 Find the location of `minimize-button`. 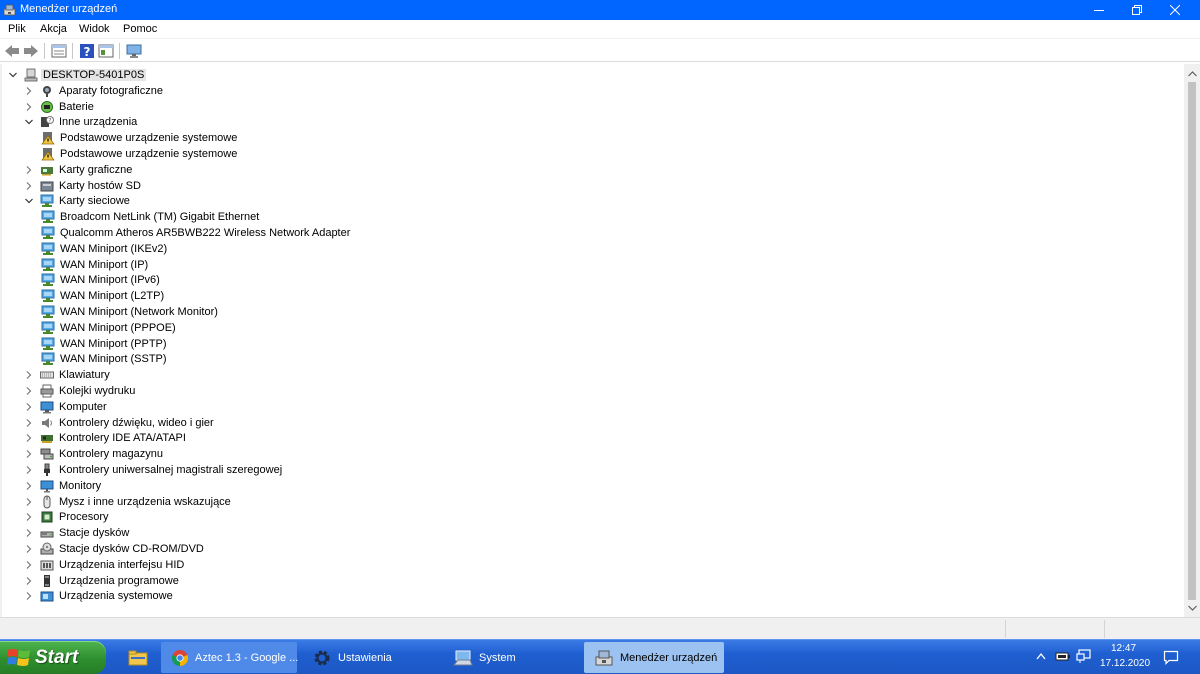

minimize-button is located at coordinates (1099, 10).